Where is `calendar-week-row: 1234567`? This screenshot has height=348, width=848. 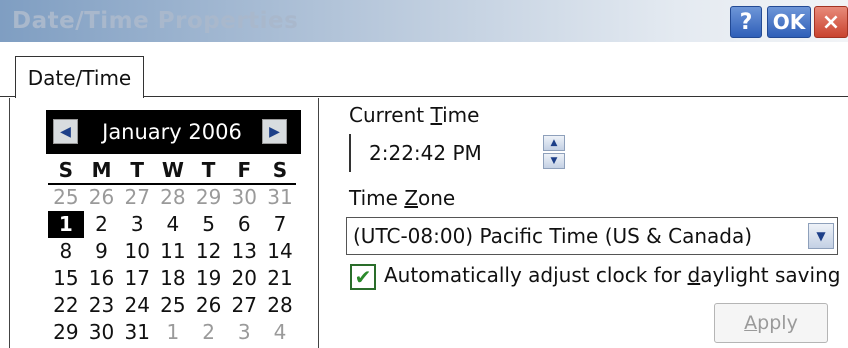
calendar-week-row: 1234567 is located at coordinates (173, 224).